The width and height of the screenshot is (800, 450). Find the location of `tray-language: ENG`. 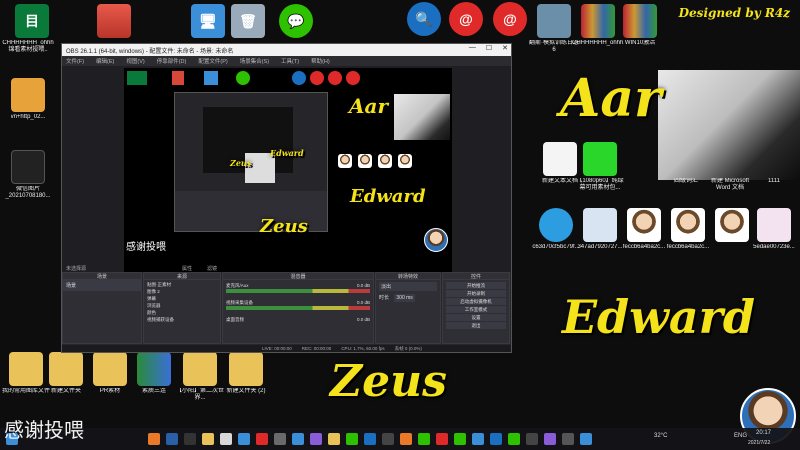

tray-language: ENG is located at coordinates (740, 436).